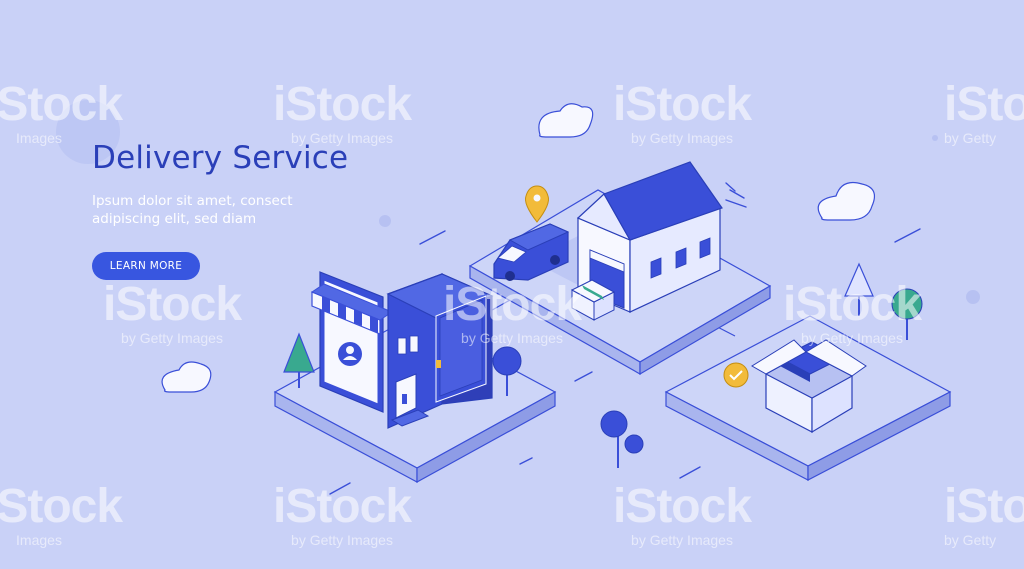  I want to click on check-icon, so click(736, 375).